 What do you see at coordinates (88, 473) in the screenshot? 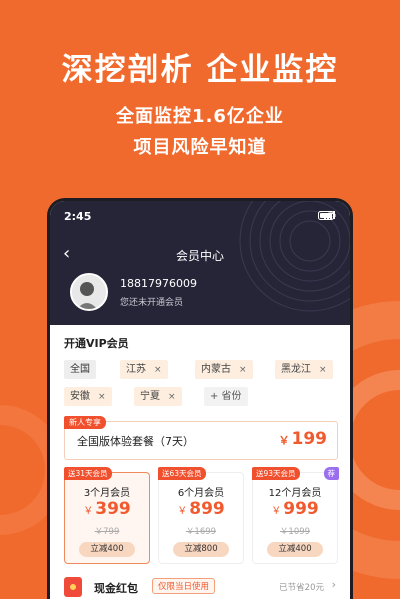
I see `bonus-badge: 送31天会员` at bounding box center [88, 473].